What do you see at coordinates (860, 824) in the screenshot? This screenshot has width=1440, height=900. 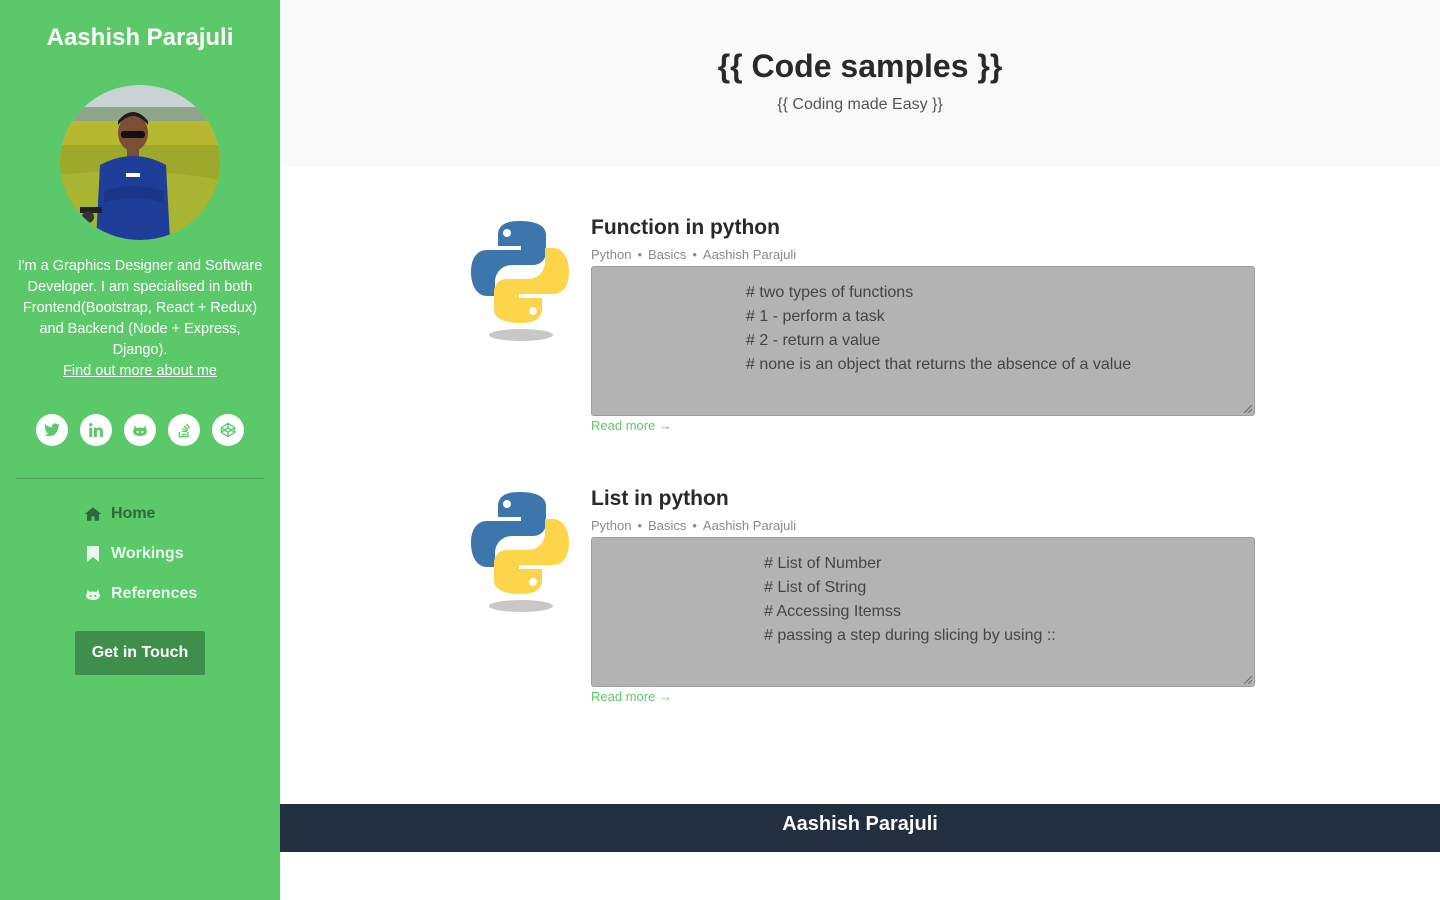 I see `footer-text: Aashish Parajuli` at bounding box center [860, 824].